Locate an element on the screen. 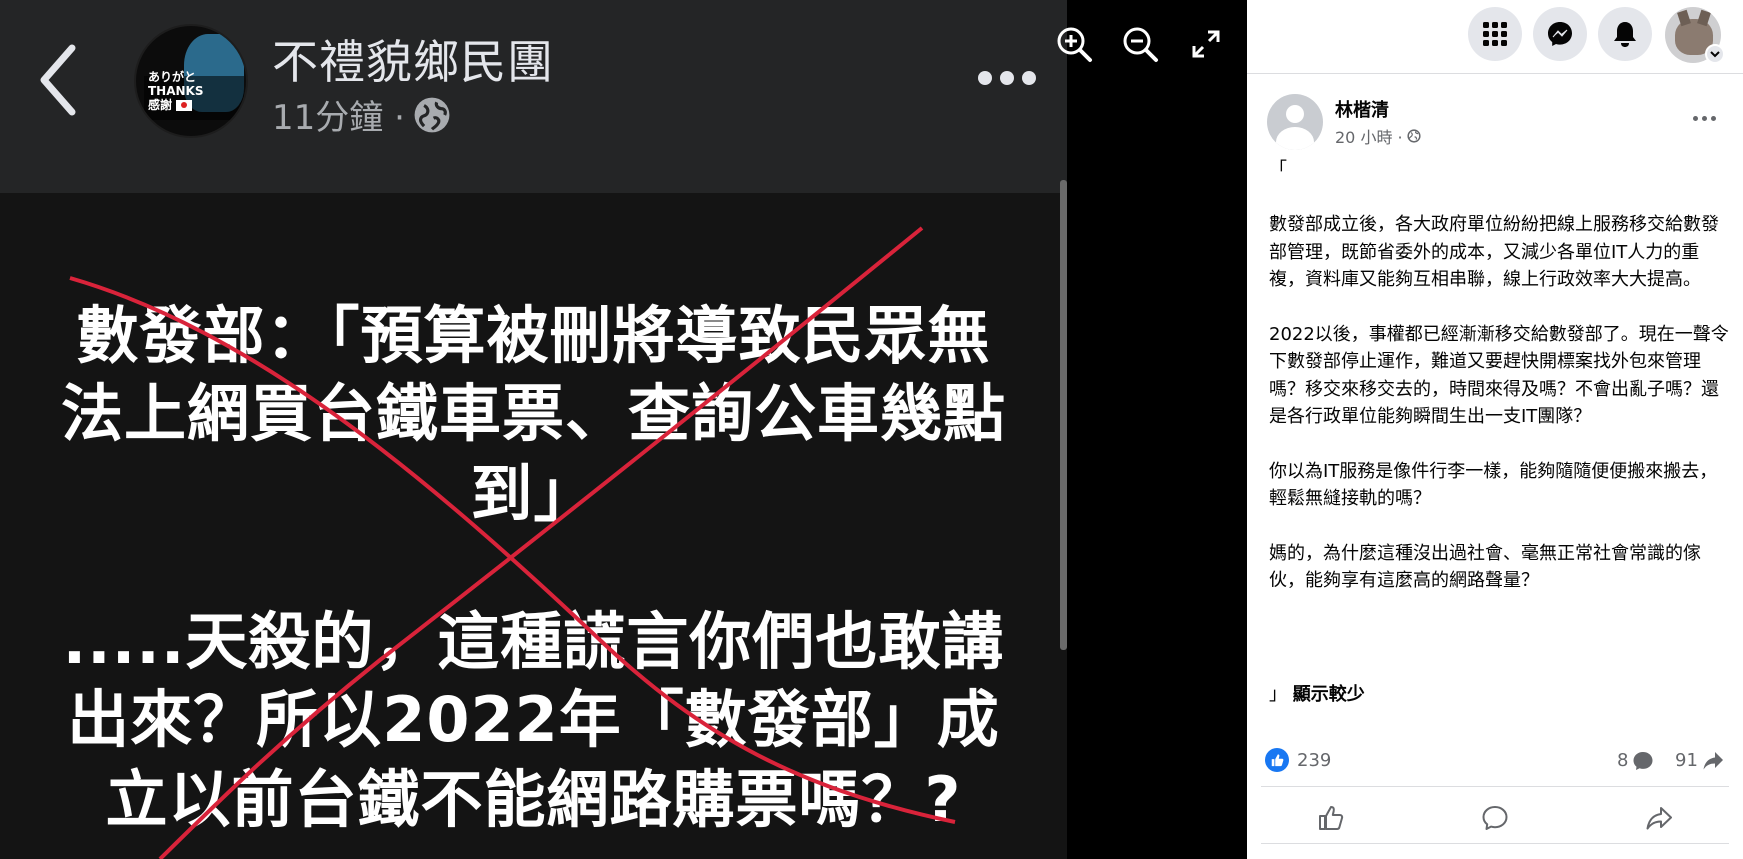 This screenshot has width=1743, height=859. japan-flag-icon is located at coordinates (184, 105).